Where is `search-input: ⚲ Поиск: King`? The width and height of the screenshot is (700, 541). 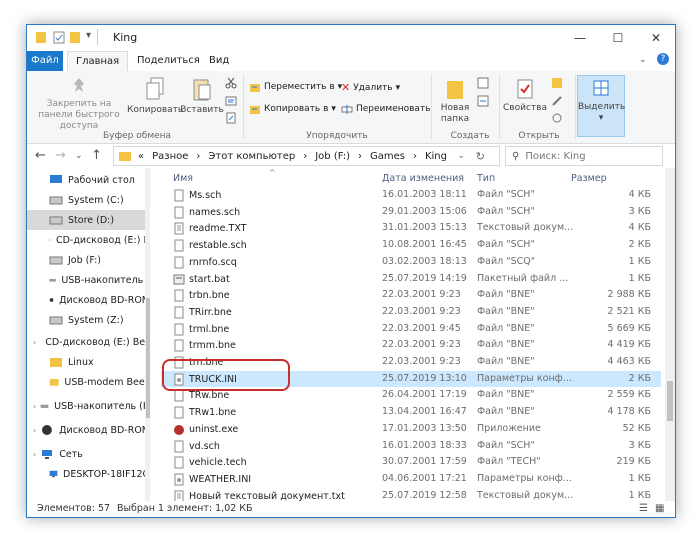
search-input: ⚲ Поиск: King is located at coordinates (584, 156).